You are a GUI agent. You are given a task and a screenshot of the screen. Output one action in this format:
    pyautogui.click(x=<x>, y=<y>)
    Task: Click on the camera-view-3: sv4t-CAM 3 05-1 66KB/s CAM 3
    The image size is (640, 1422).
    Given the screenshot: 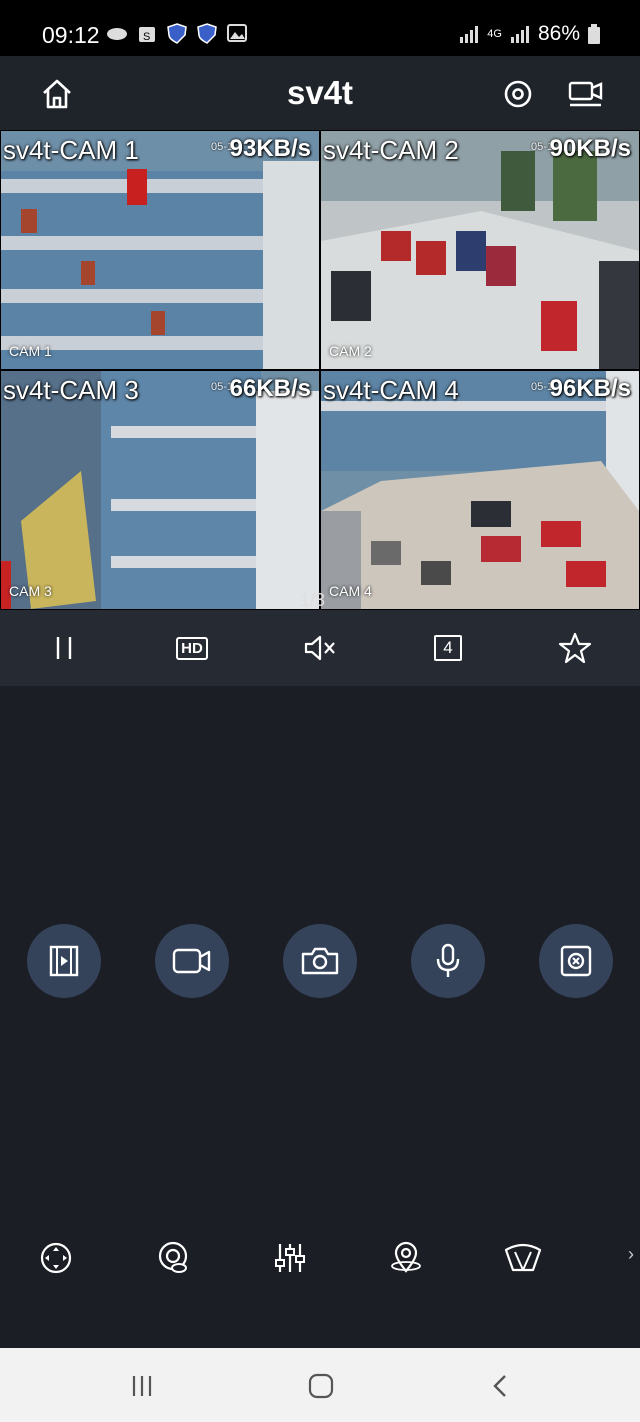 What is the action you would take?
    pyautogui.click(x=160, y=490)
    